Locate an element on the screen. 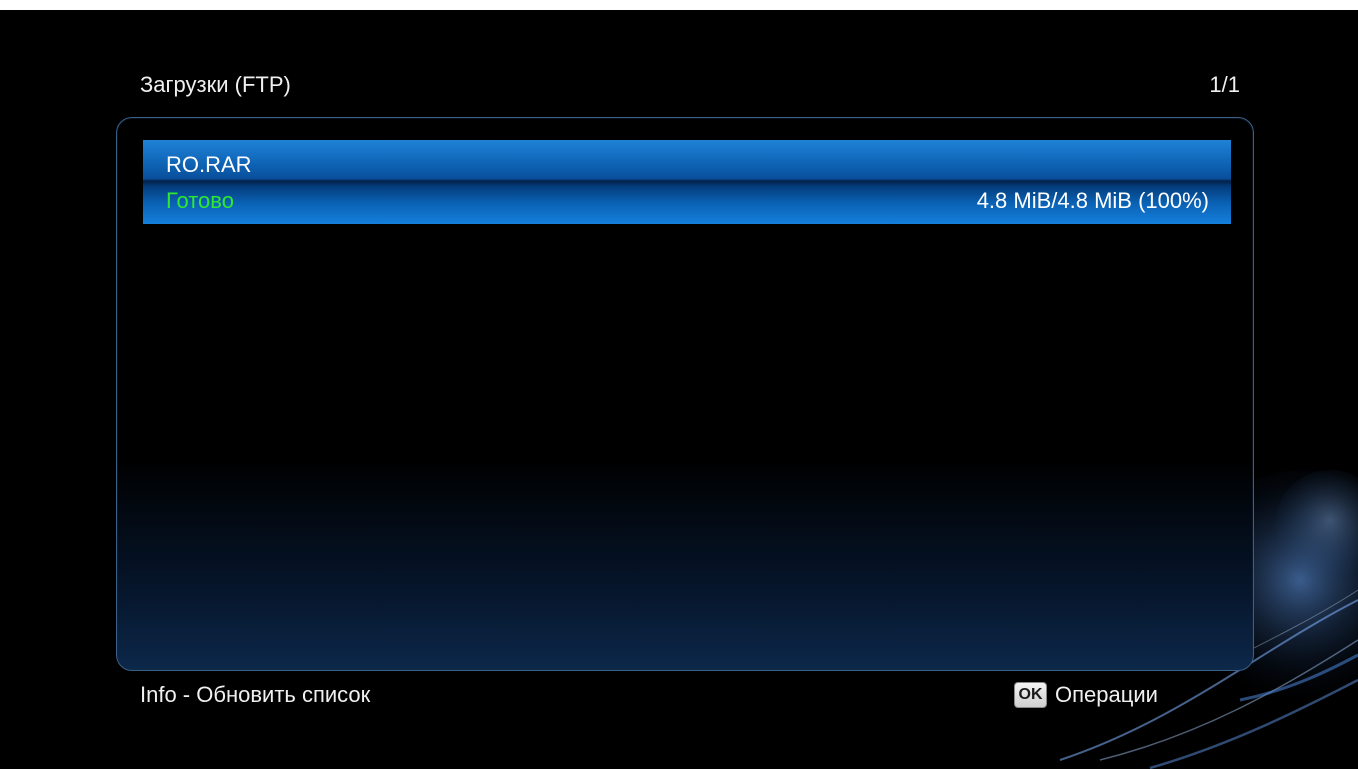 The height and width of the screenshot is (769, 1358). download-file-name: RO.RAR is located at coordinates (209, 164).